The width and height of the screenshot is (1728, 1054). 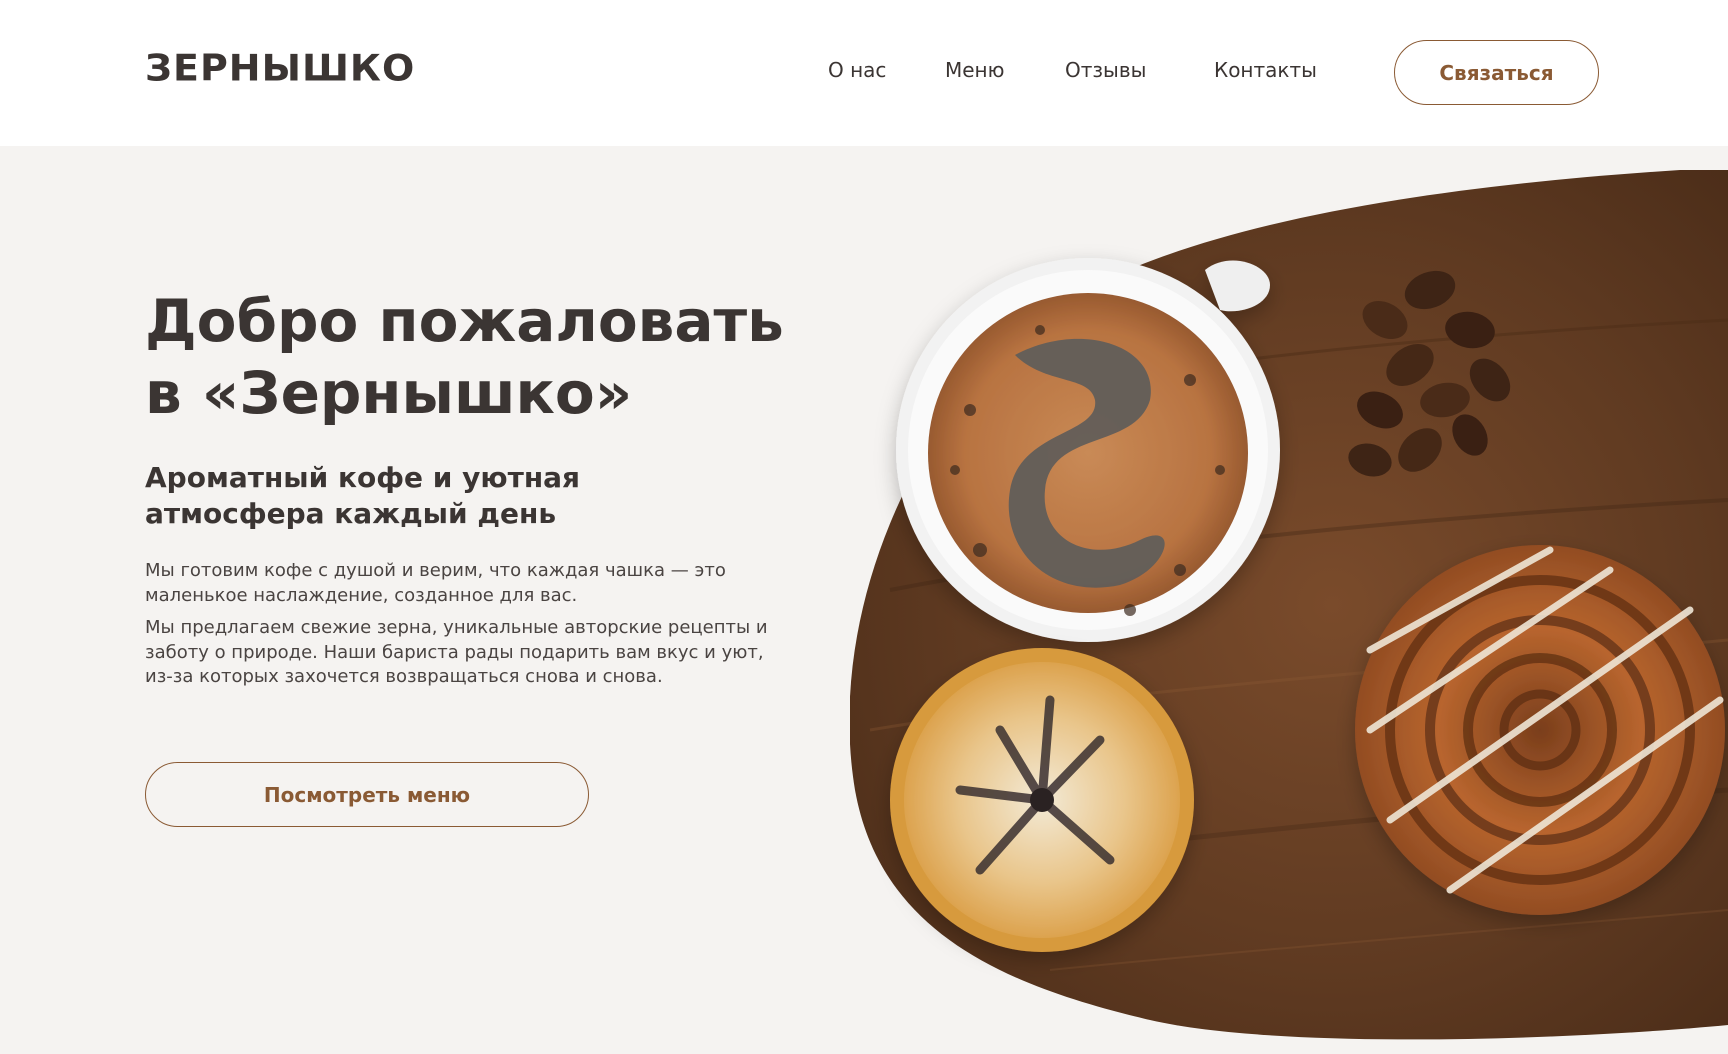 What do you see at coordinates (974, 70) in the screenshot?
I see `nav-item-menu: Меню` at bounding box center [974, 70].